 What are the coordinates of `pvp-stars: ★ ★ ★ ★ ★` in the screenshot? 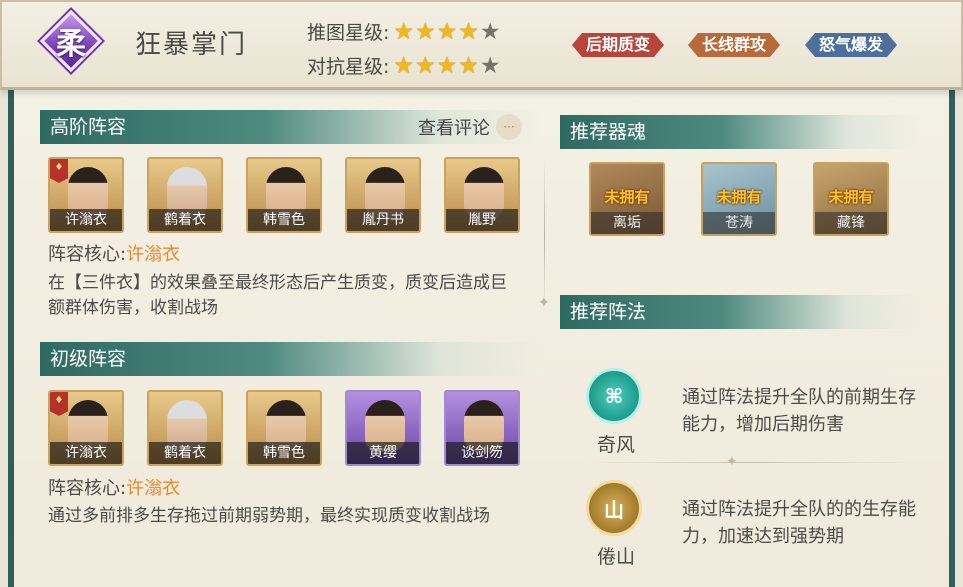 It's located at (447, 65).